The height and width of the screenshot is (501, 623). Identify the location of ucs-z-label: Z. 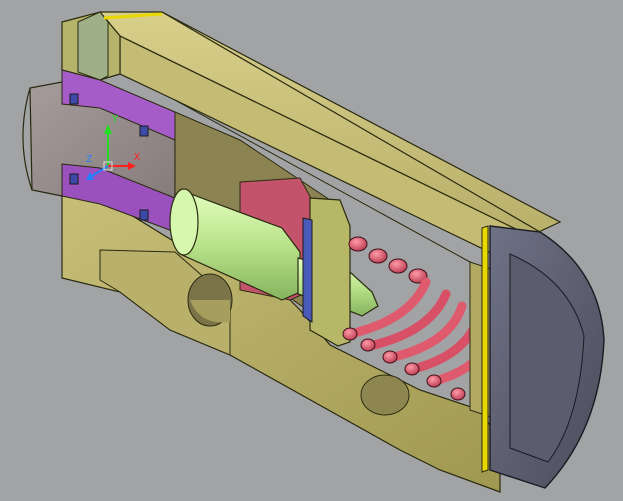
(89, 159).